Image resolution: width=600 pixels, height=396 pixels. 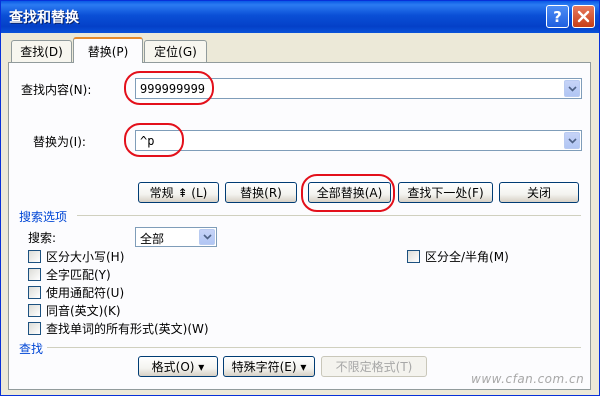 What do you see at coordinates (358, 140) in the screenshot?
I see `replace-with-input: ^p` at bounding box center [358, 140].